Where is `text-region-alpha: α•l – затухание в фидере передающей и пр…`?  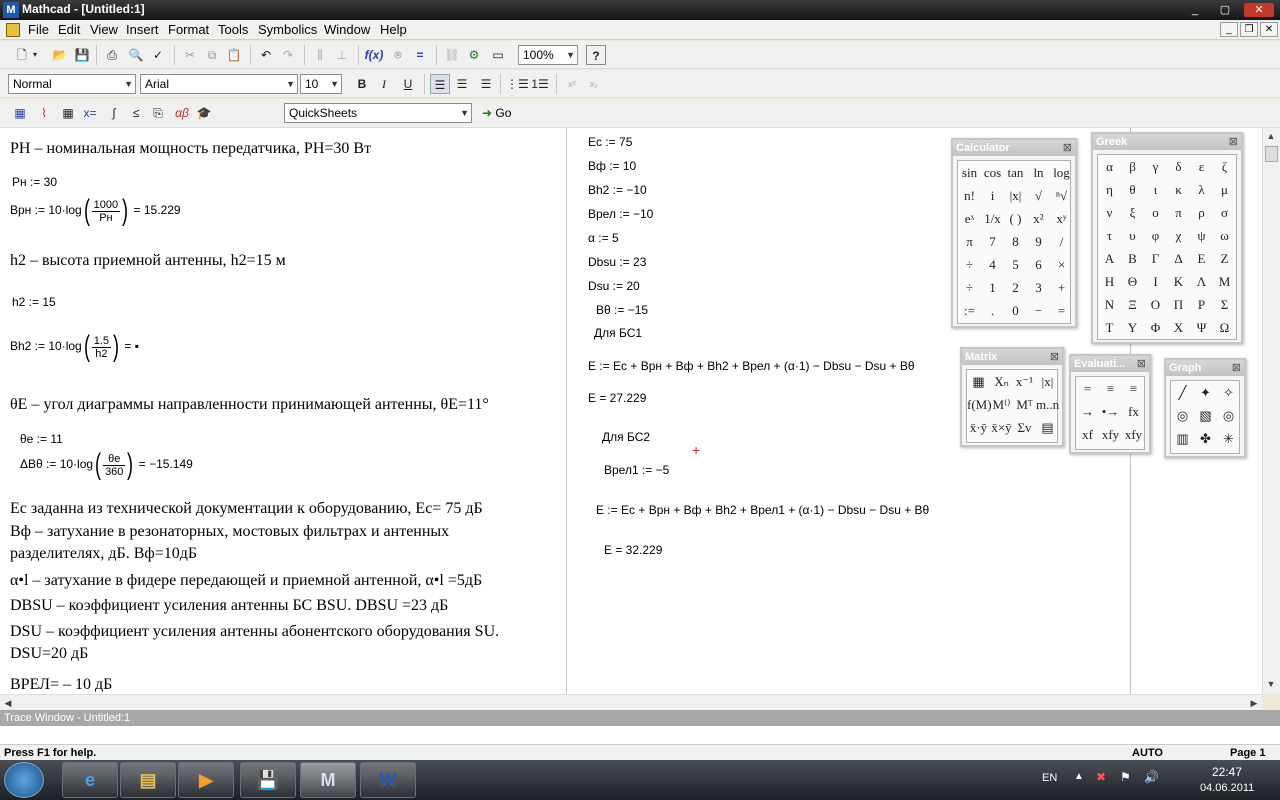 text-region-alpha: α•l – затухание в фидере передающей и пр… is located at coordinates (246, 581).